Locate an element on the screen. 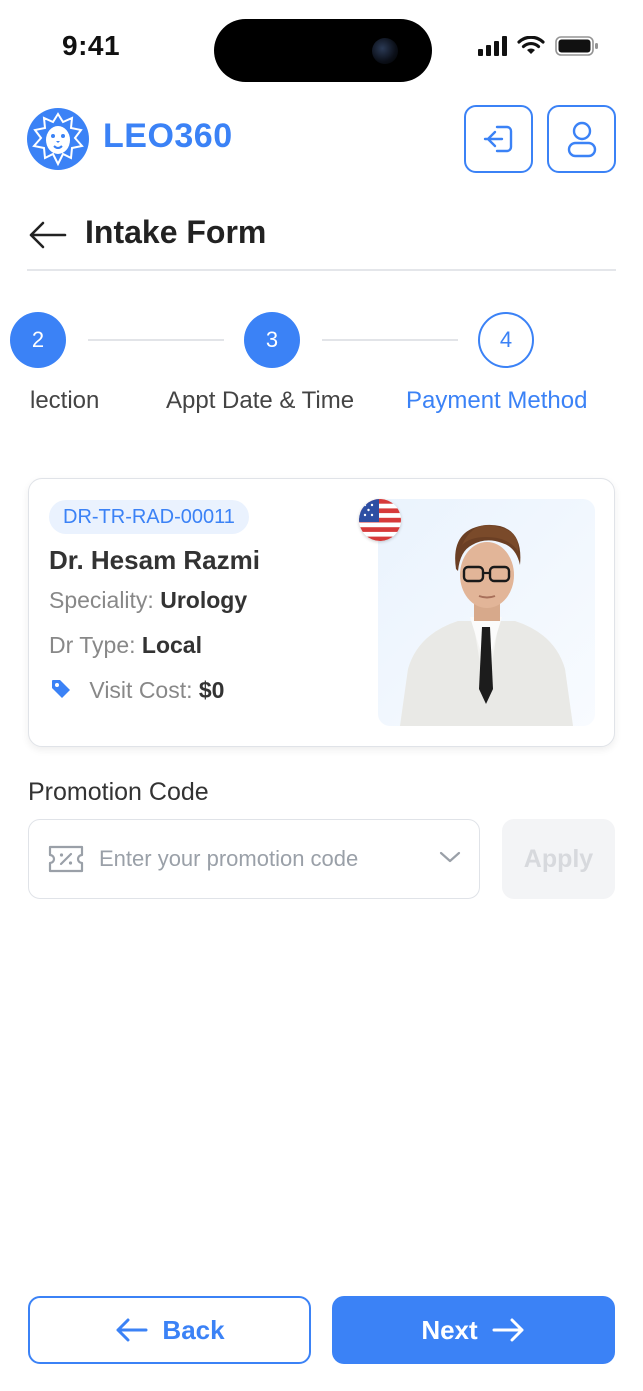  next-button-label: Next is located at coordinates (449, 1329).